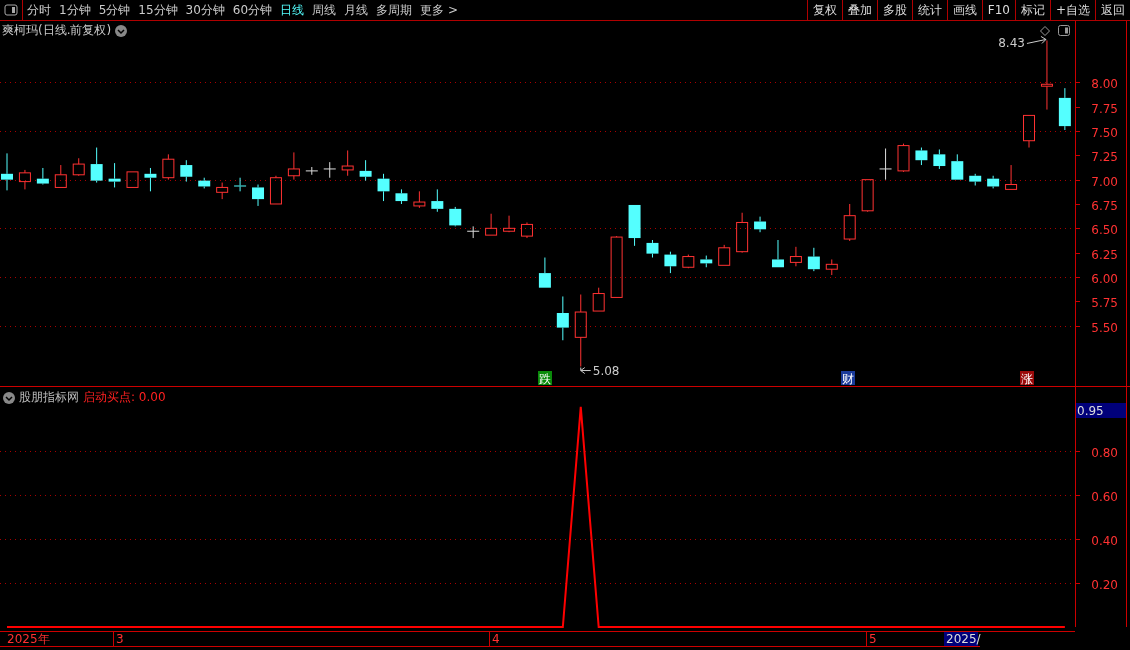 The width and height of the screenshot is (1130, 650). What do you see at coordinates (39, 10) in the screenshot?
I see `period-tab: 分时` at bounding box center [39, 10].